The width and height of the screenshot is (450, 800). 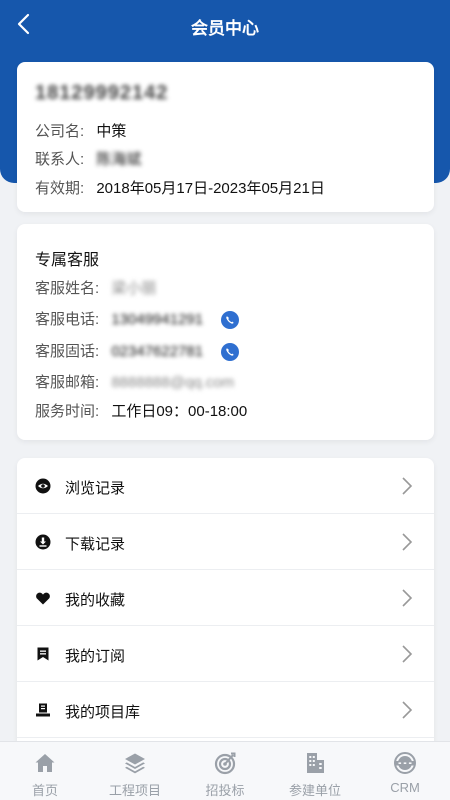 I want to click on heart-icon, so click(x=43, y=598).